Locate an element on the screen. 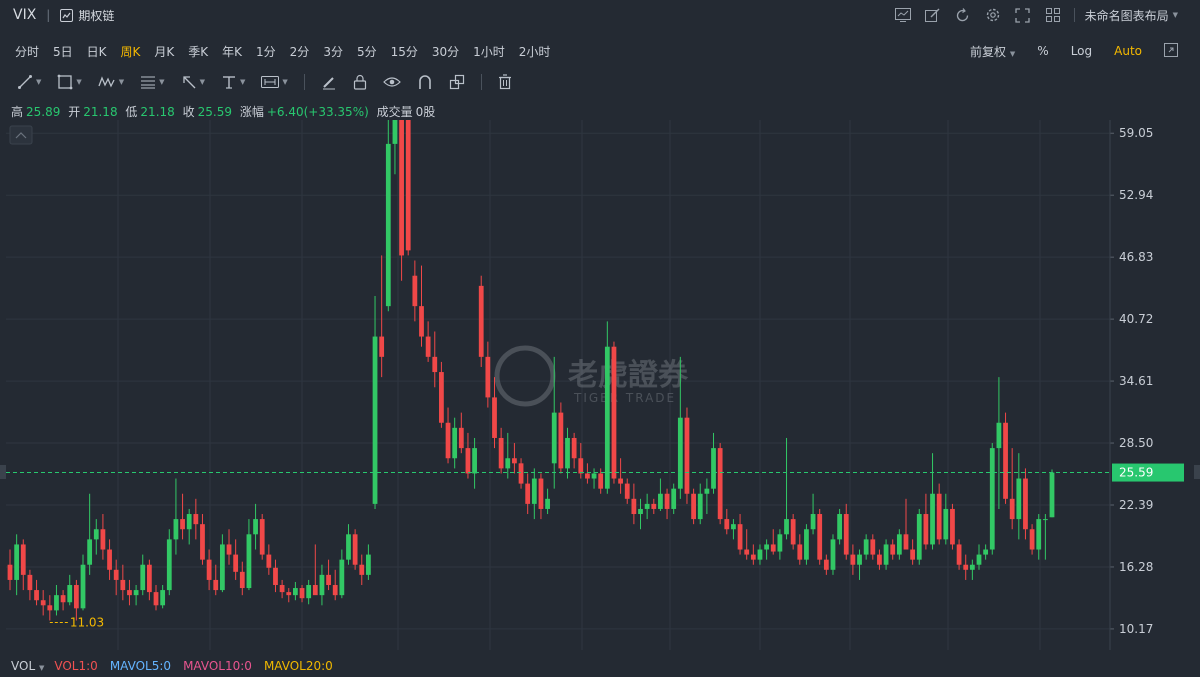 Image resolution: width=1200 pixels, height=677 pixels. last-price-label: 25.59 is located at coordinates (1136, 473).